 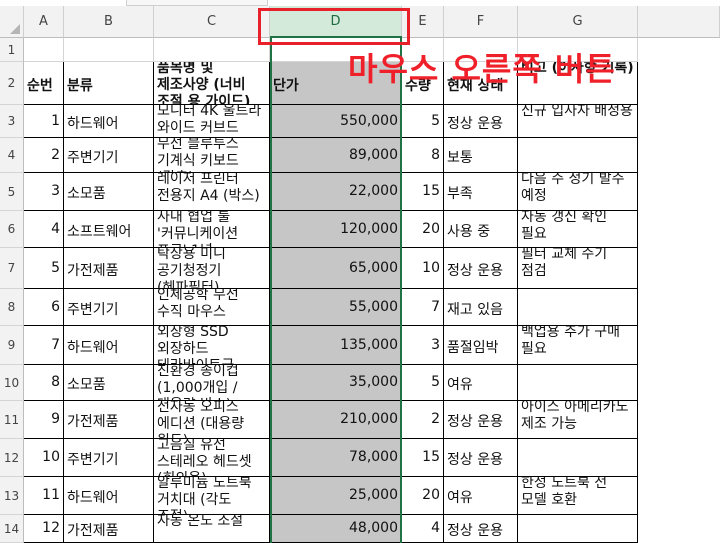 I want to click on cell-price: 78,000, so click(x=336, y=458).